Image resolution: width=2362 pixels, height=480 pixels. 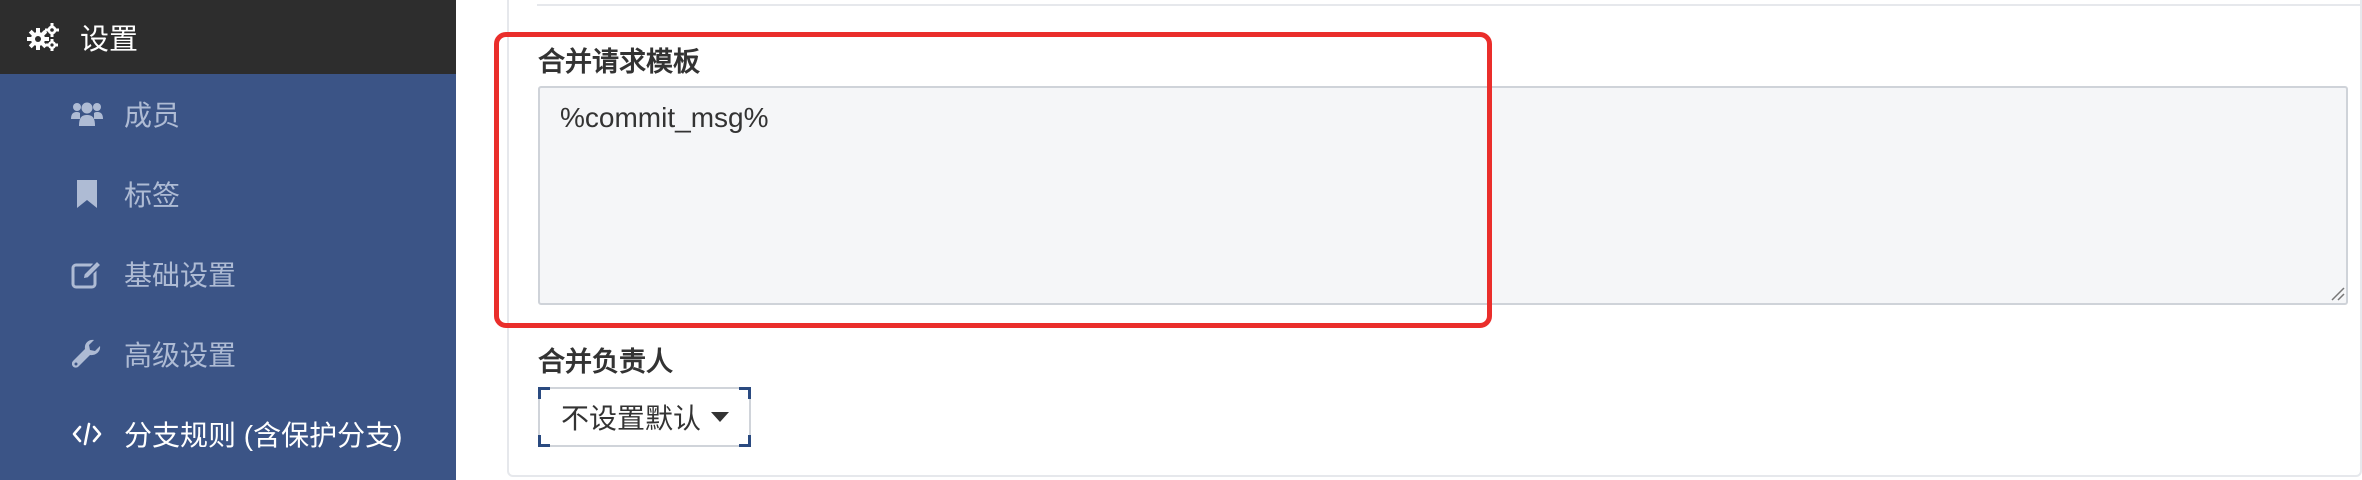 I want to click on users-icon, so click(x=87, y=114).